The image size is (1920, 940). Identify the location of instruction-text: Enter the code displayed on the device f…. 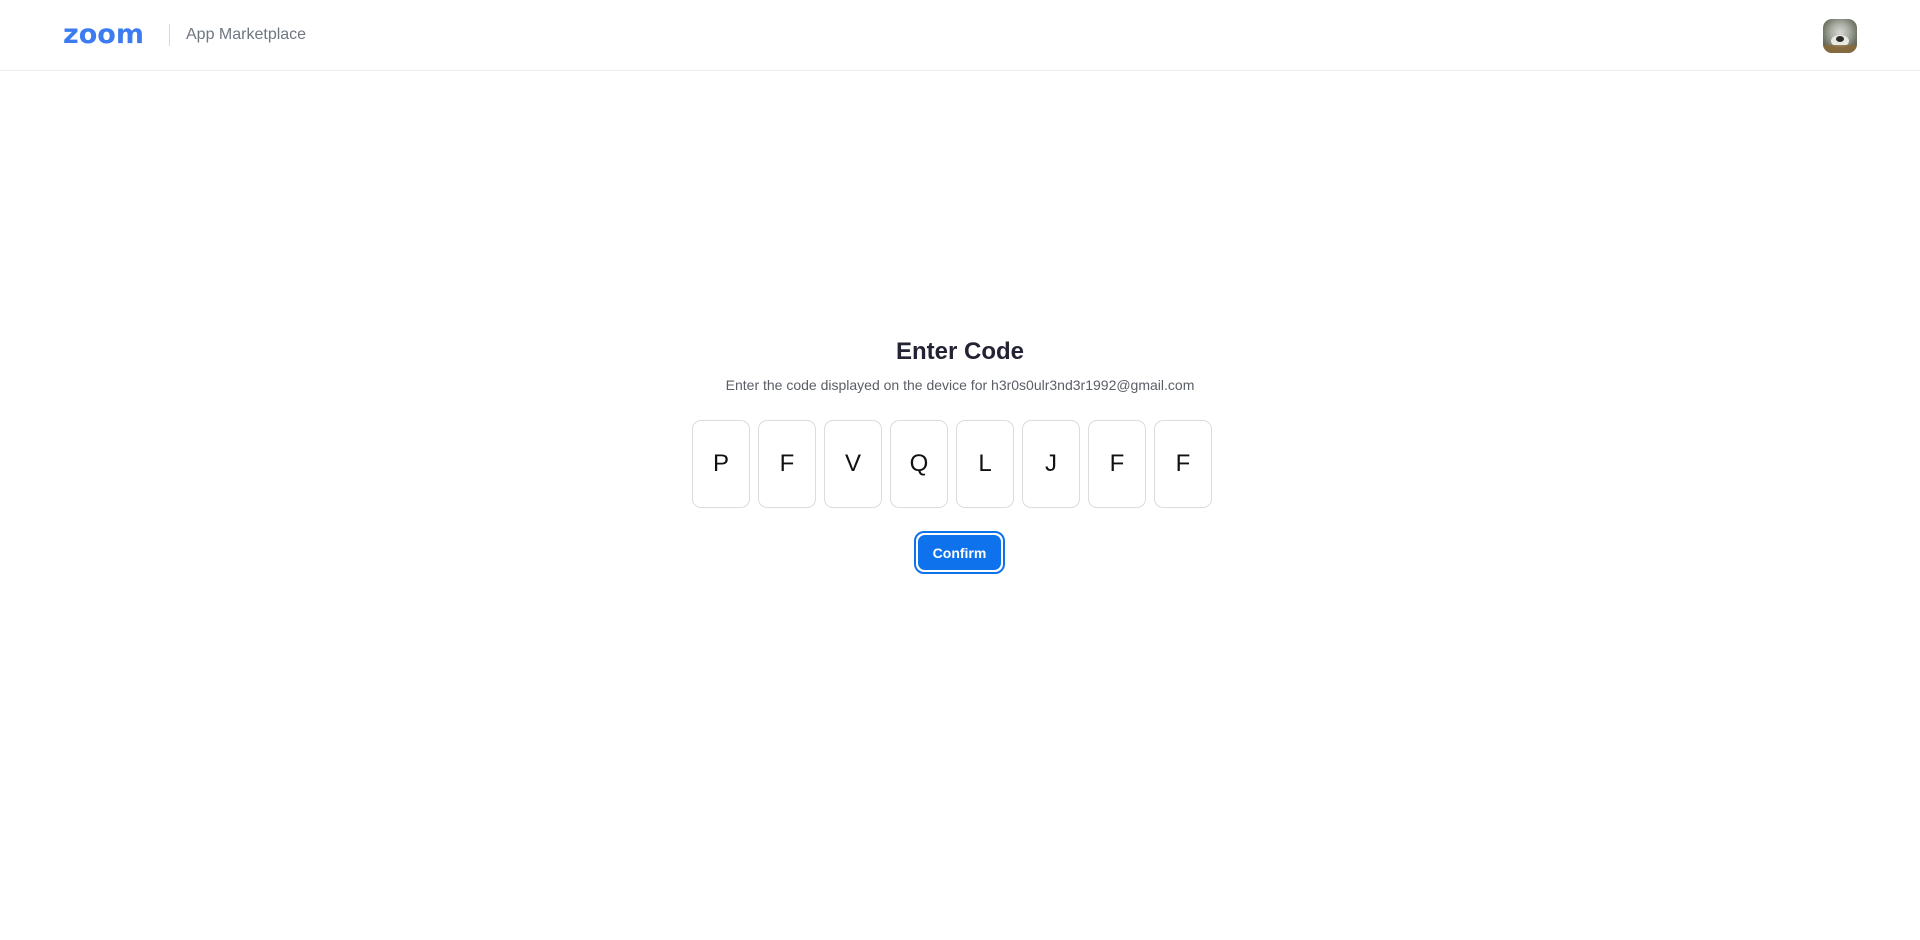
(960, 385).